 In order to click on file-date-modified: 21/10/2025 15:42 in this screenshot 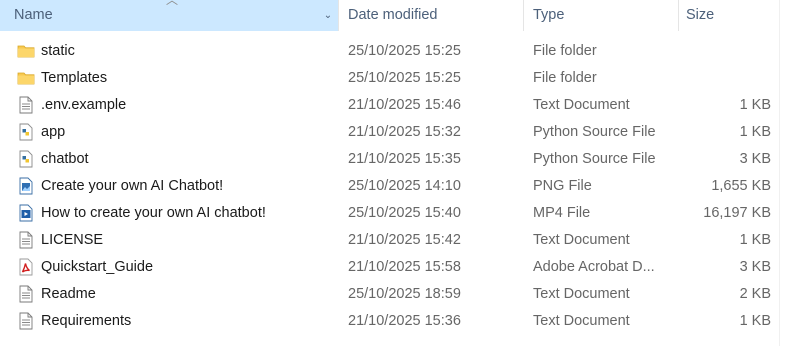, I will do `click(404, 240)`.